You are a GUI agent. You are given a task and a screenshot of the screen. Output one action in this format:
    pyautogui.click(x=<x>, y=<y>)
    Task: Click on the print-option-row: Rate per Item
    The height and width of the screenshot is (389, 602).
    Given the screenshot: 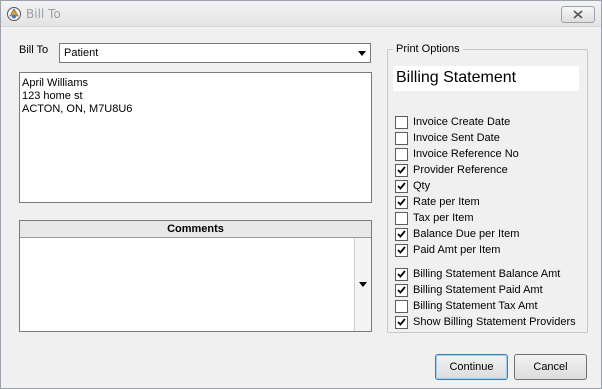 What is the action you would take?
    pyautogui.click(x=437, y=202)
    